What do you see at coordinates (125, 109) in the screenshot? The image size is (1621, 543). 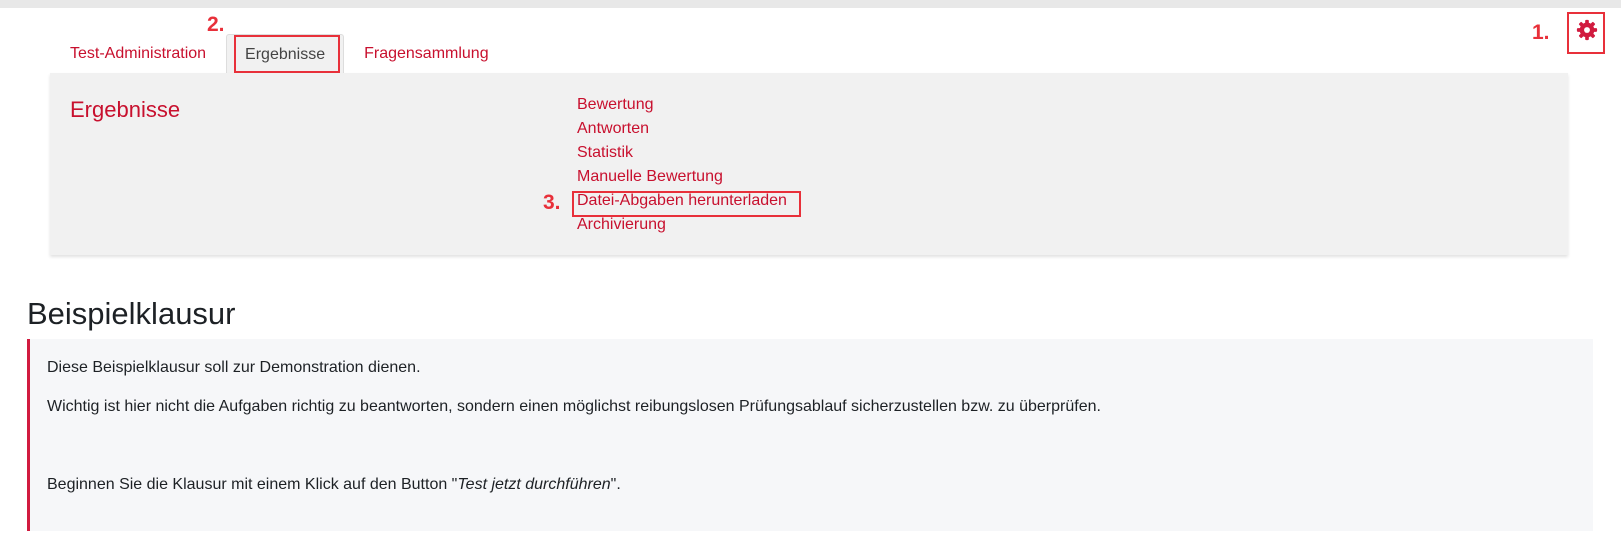 I see `panel-title: Ergebnisse` at bounding box center [125, 109].